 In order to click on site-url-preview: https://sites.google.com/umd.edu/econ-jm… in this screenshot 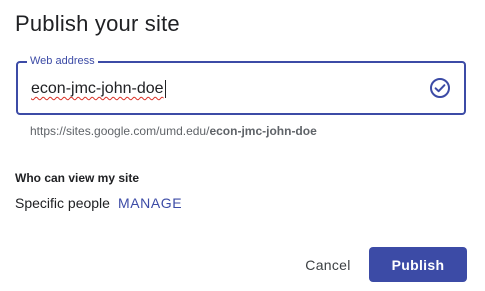, I will do `click(173, 131)`.